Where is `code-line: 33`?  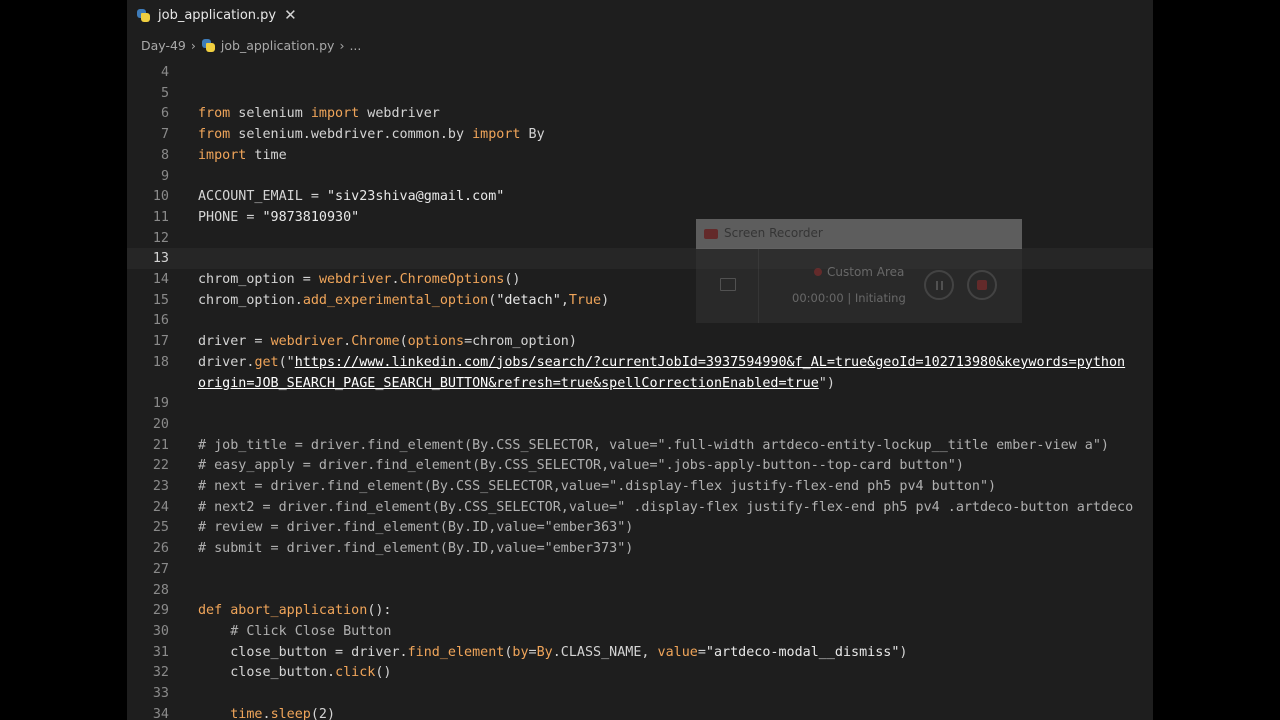
code-line: 33 is located at coordinates (640, 693).